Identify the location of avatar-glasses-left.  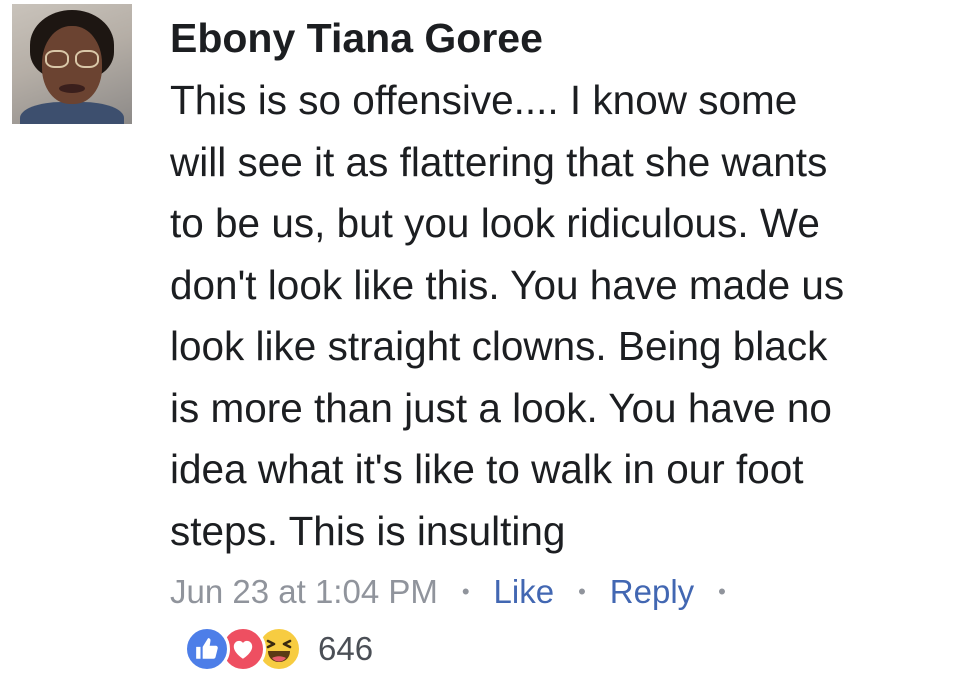
(57, 59).